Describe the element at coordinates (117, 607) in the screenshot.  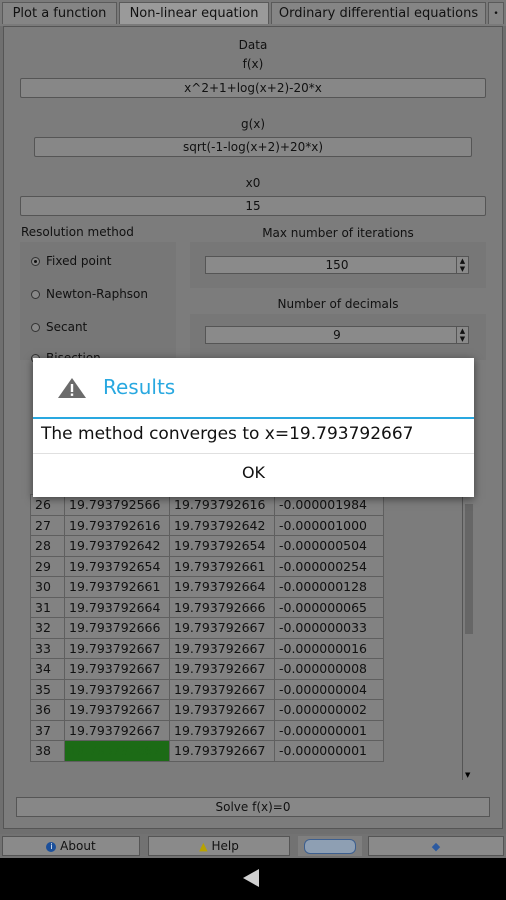
I see `x-cell: 19.793792664` at that location.